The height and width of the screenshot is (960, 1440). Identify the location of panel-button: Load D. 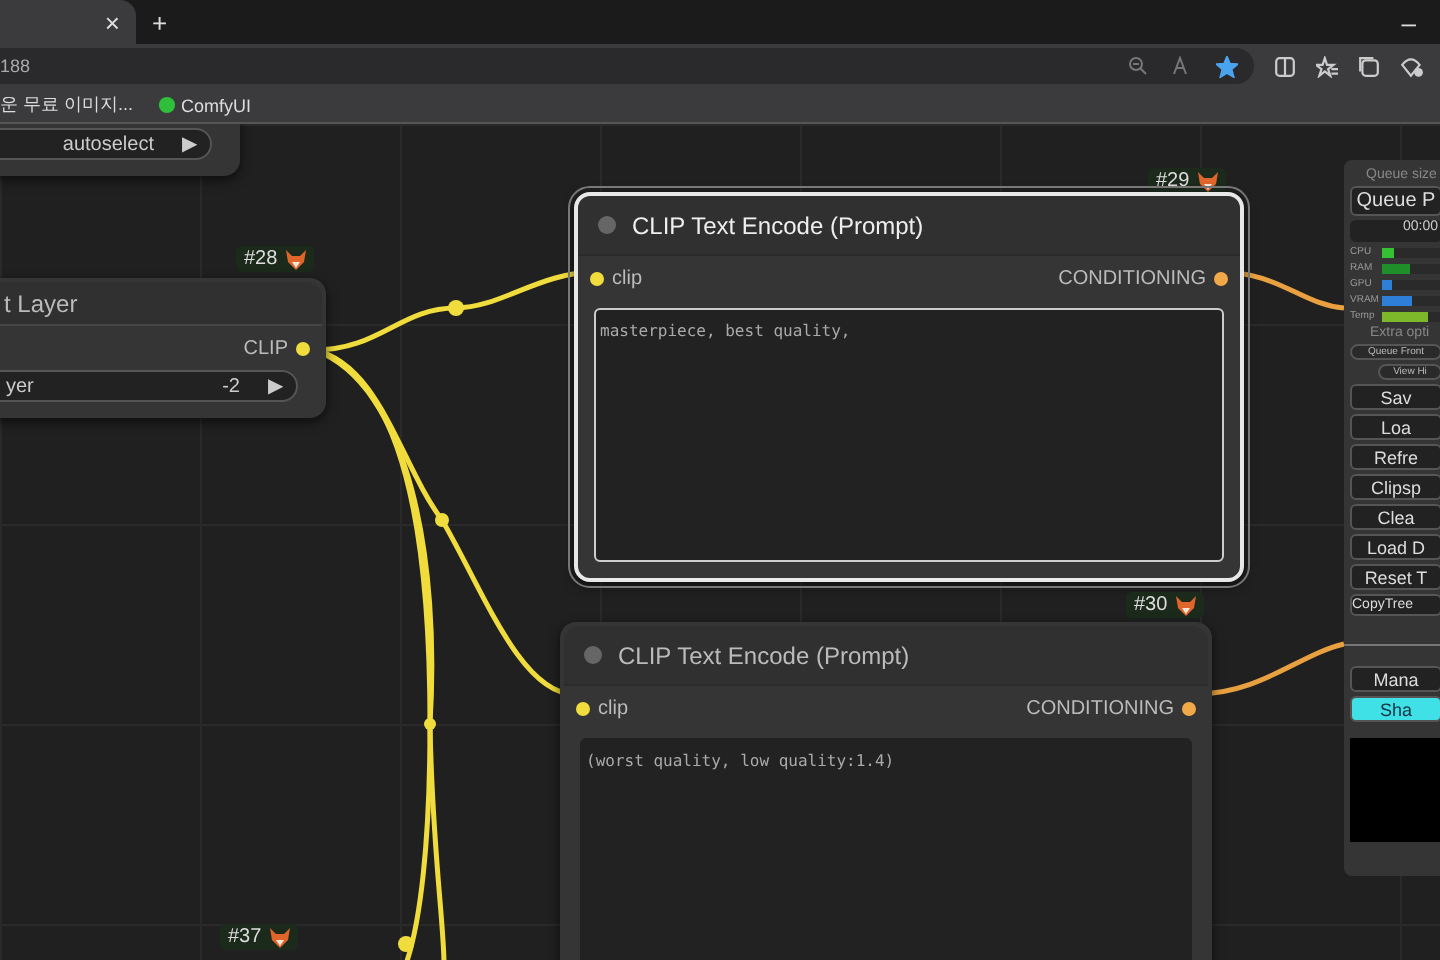
(1395, 547).